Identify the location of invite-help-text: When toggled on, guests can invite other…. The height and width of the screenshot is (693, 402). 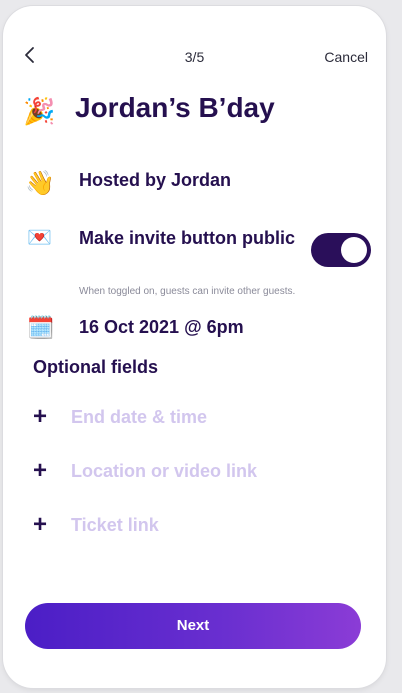
(187, 291).